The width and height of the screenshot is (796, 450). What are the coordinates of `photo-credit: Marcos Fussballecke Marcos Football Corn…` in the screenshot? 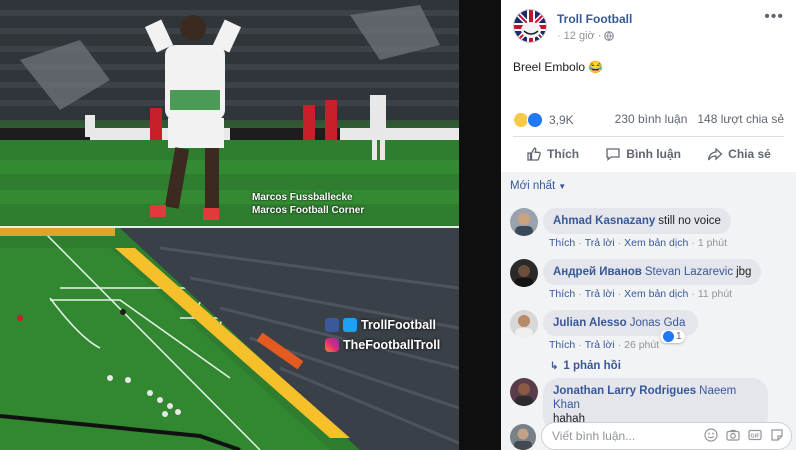 It's located at (308, 204).